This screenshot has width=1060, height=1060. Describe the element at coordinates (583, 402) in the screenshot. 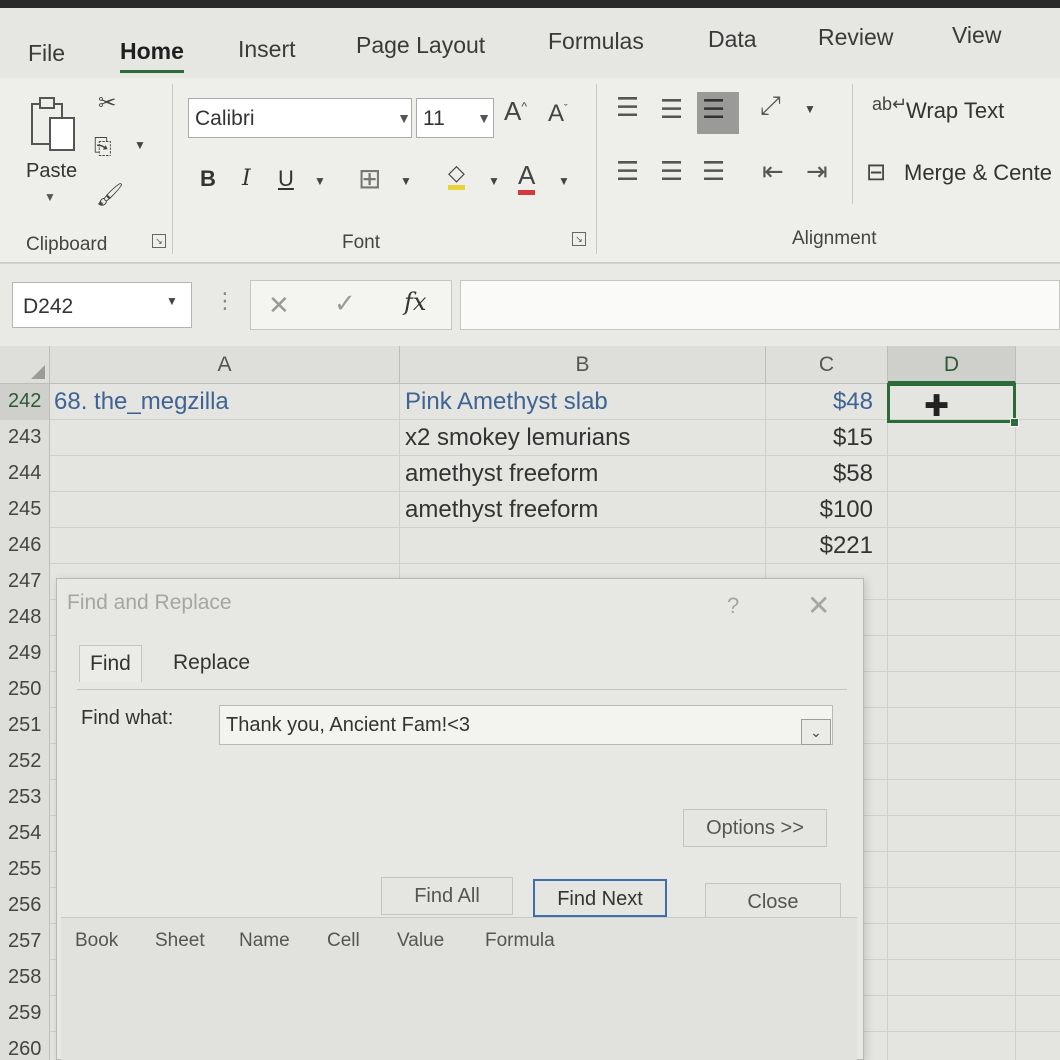

I see `cell-b: Pink Amethyst slab` at that location.